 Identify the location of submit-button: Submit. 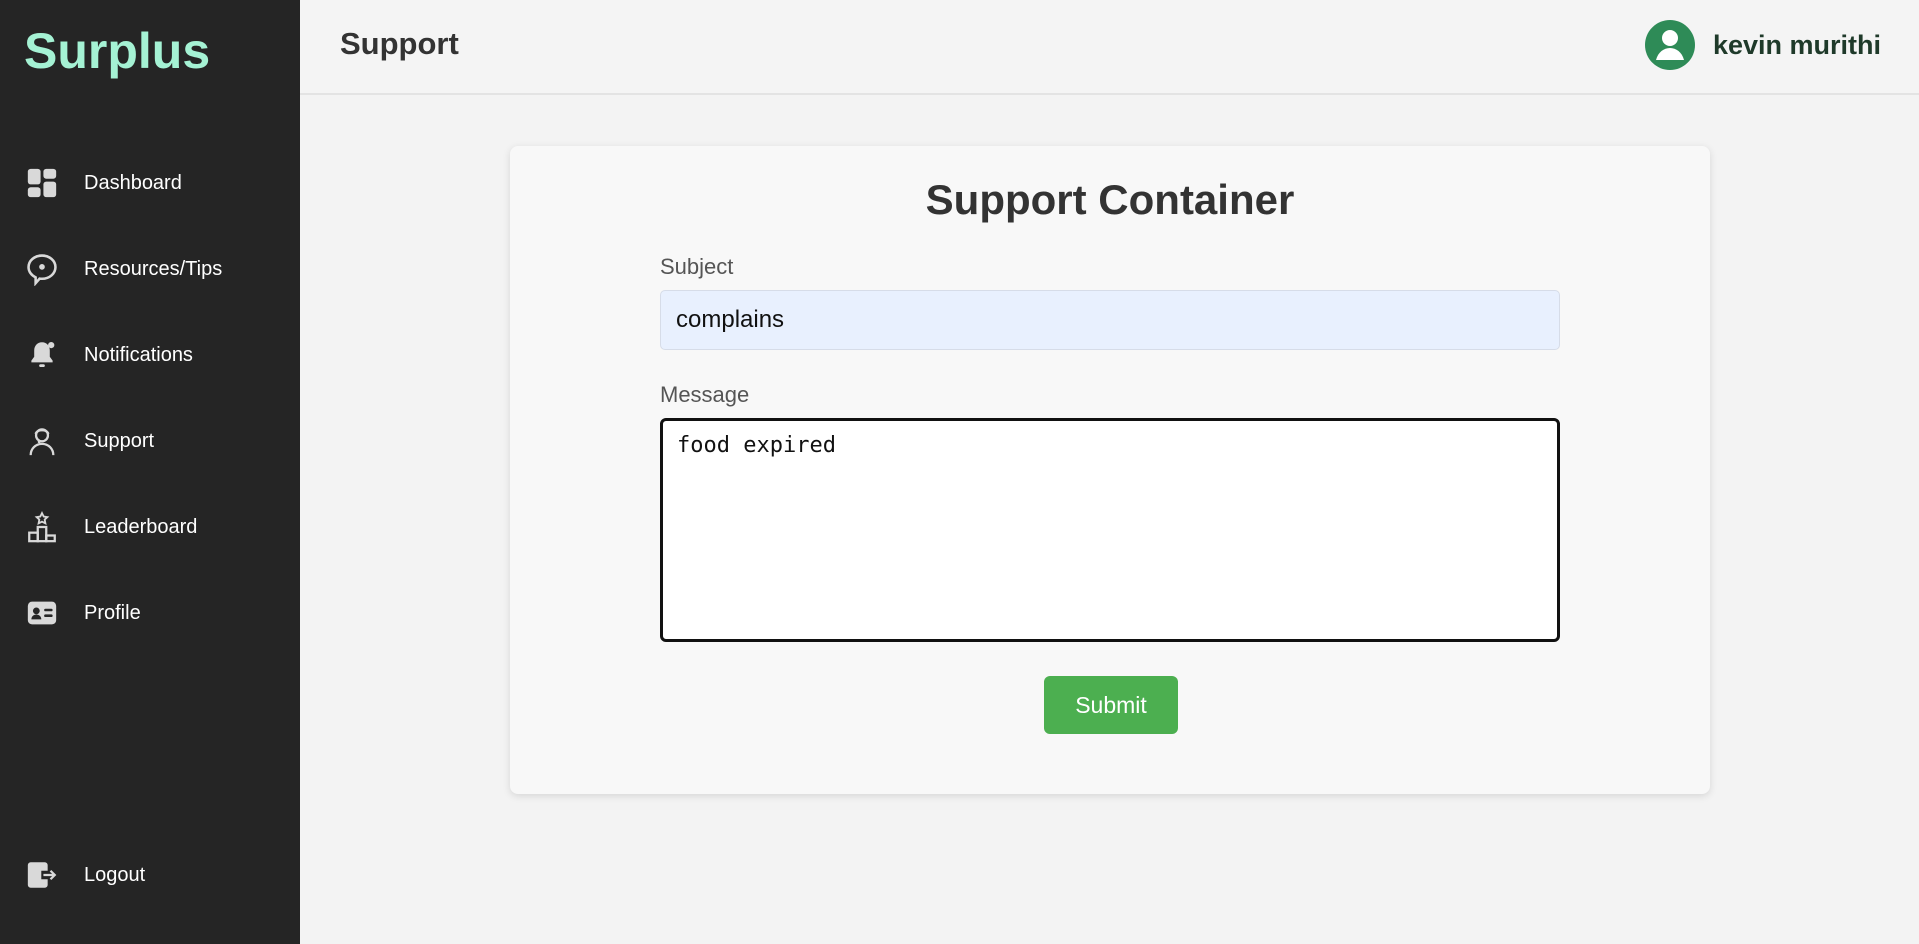
(1111, 705).